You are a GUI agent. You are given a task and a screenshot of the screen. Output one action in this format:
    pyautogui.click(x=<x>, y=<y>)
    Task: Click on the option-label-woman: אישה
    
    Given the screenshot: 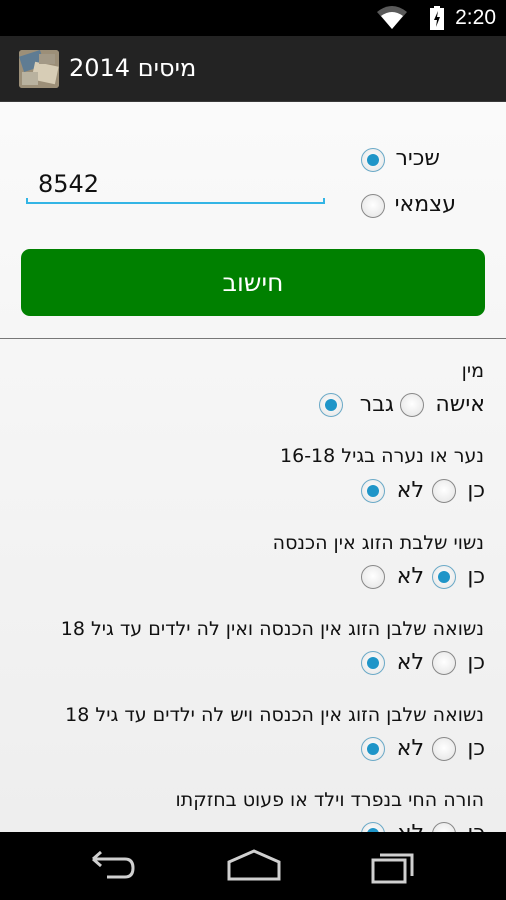 What is the action you would take?
    pyautogui.click(x=460, y=404)
    